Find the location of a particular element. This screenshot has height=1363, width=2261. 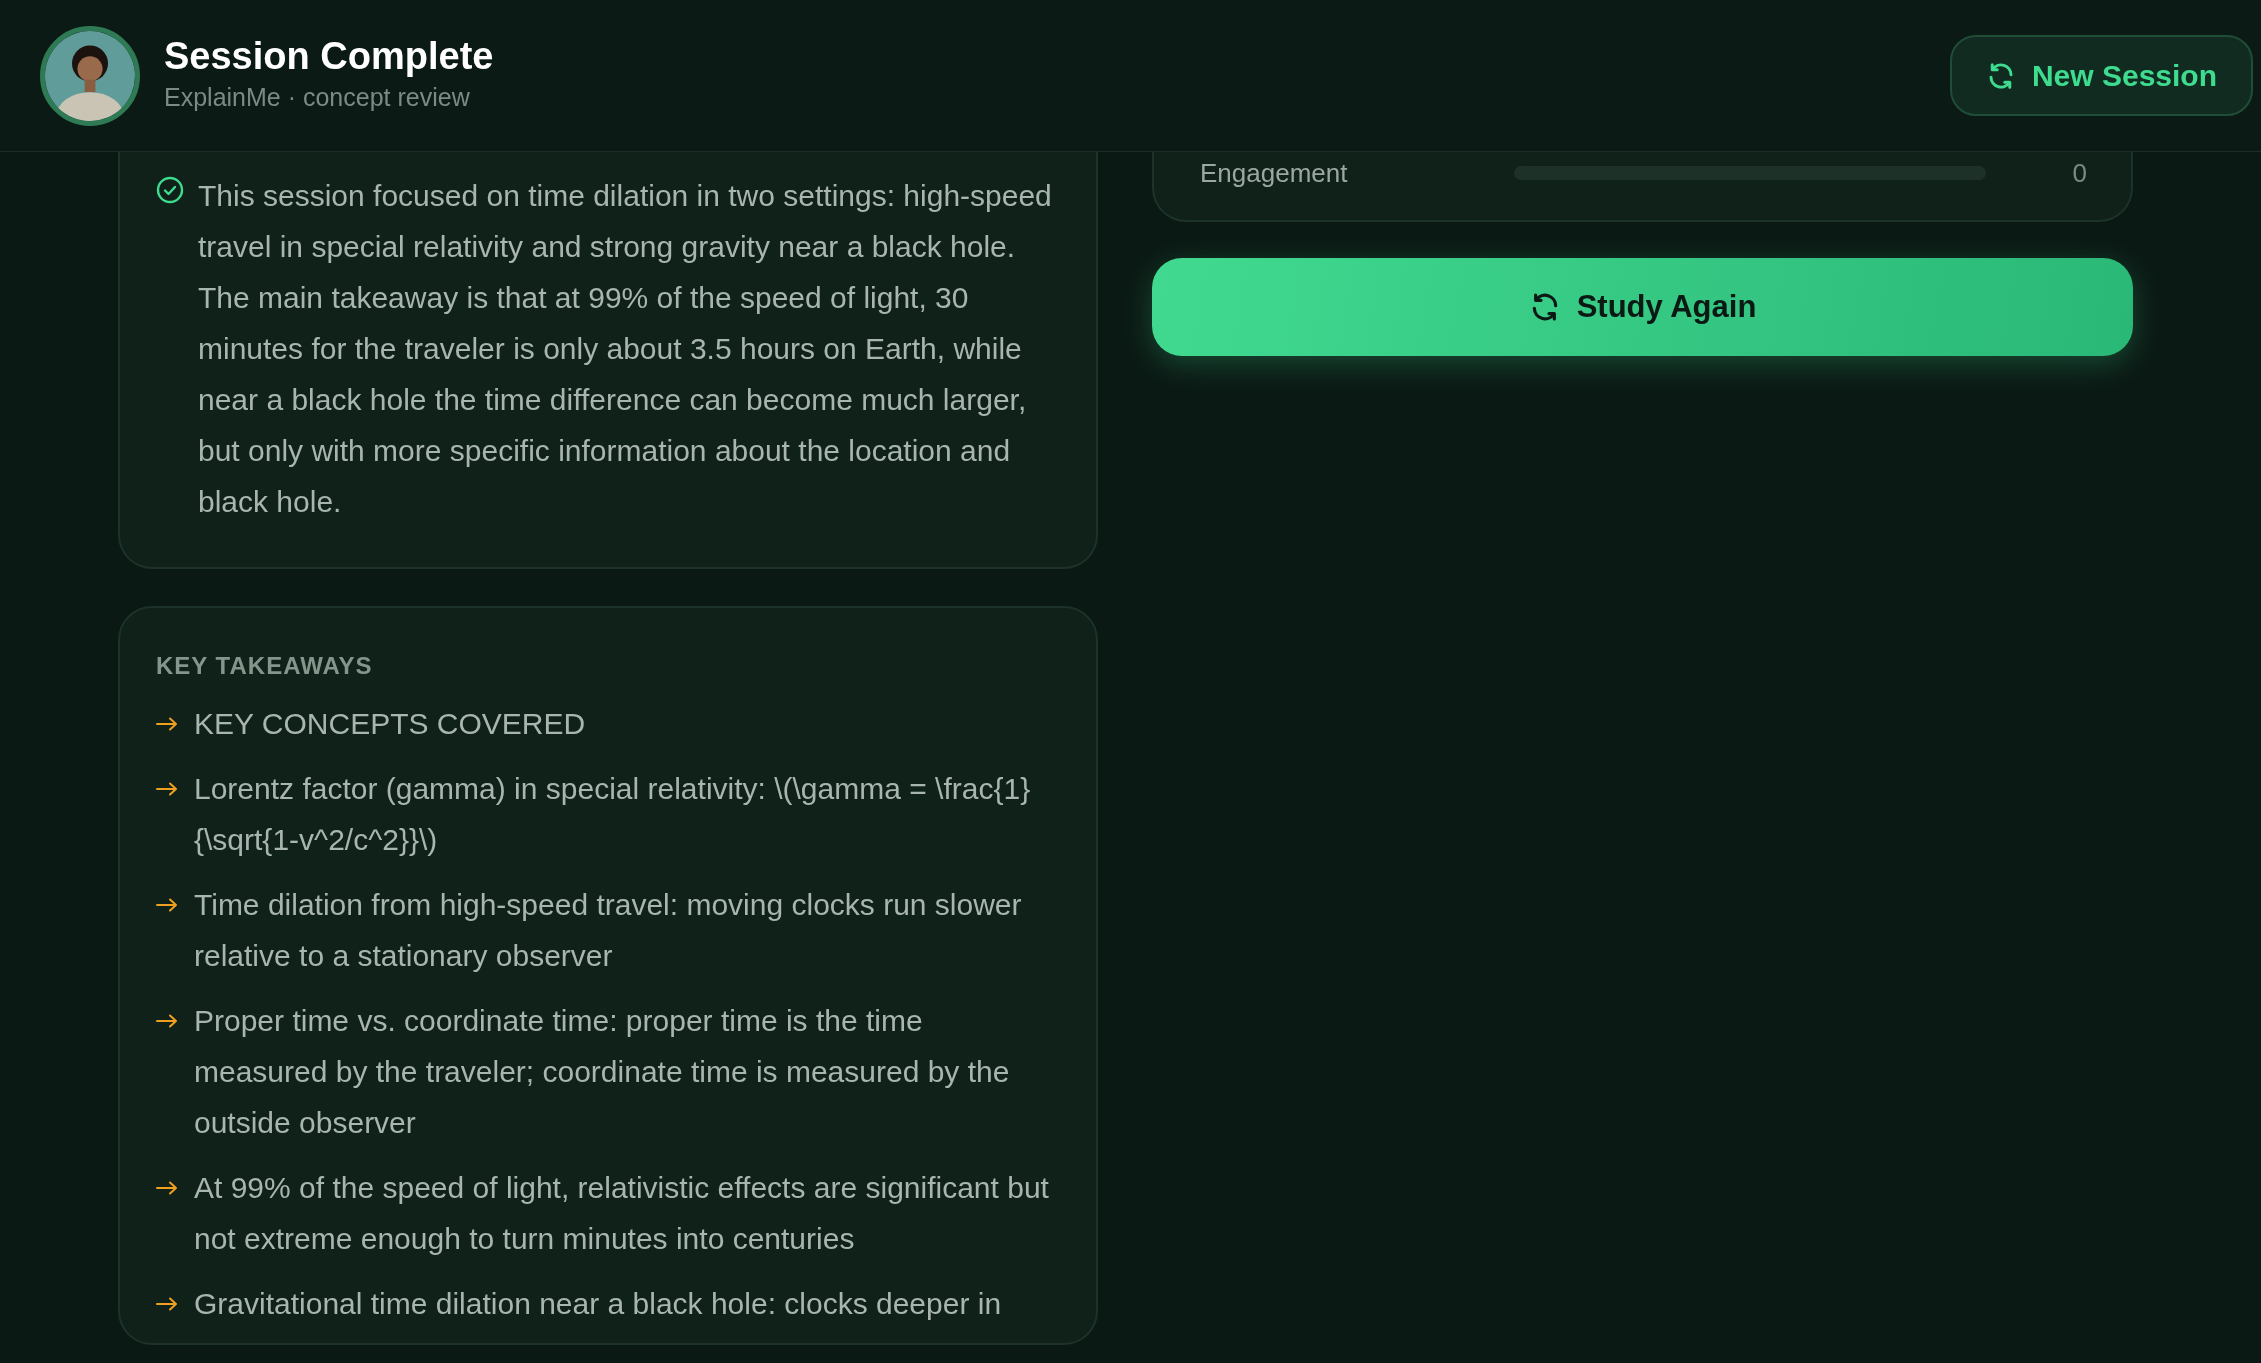

takeaway-text: KEY CONCEPTS COVERED is located at coordinates (390, 724).